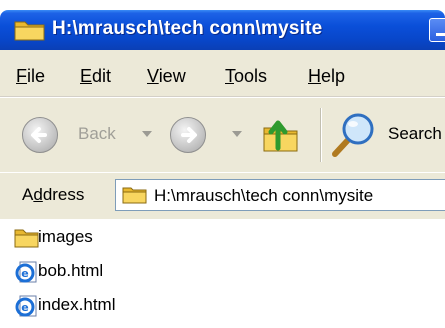 The height and width of the screenshot is (328, 445). What do you see at coordinates (77, 304) in the screenshot?
I see `file-name: index.html` at bounding box center [77, 304].